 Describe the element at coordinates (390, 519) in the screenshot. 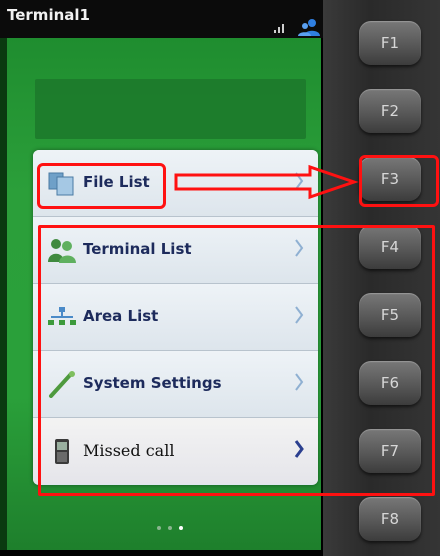

I see `f8-key: F8` at that location.